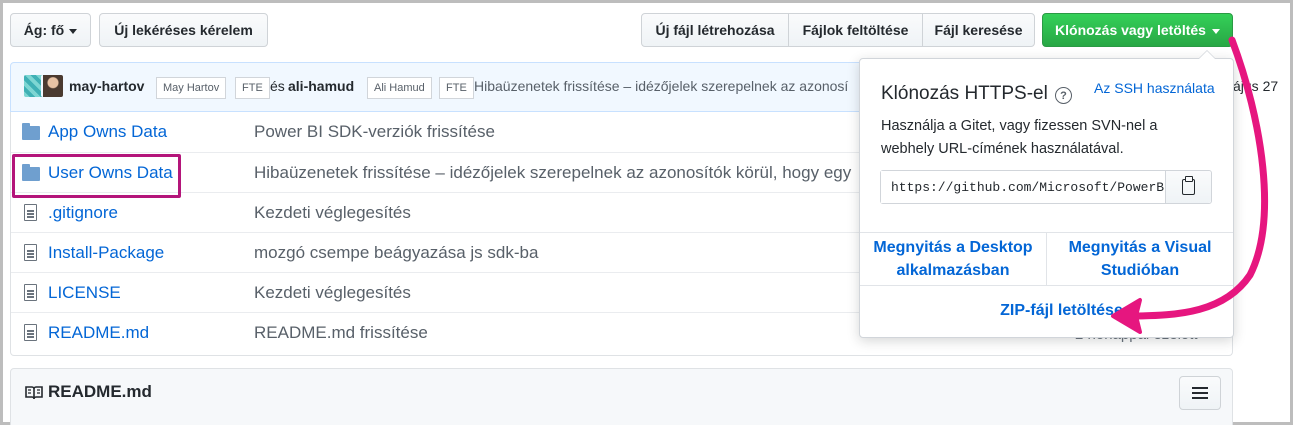 The height and width of the screenshot is (425, 1293). Describe the element at coordinates (100, 391) in the screenshot. I see `readme-title: README.md` at that location.